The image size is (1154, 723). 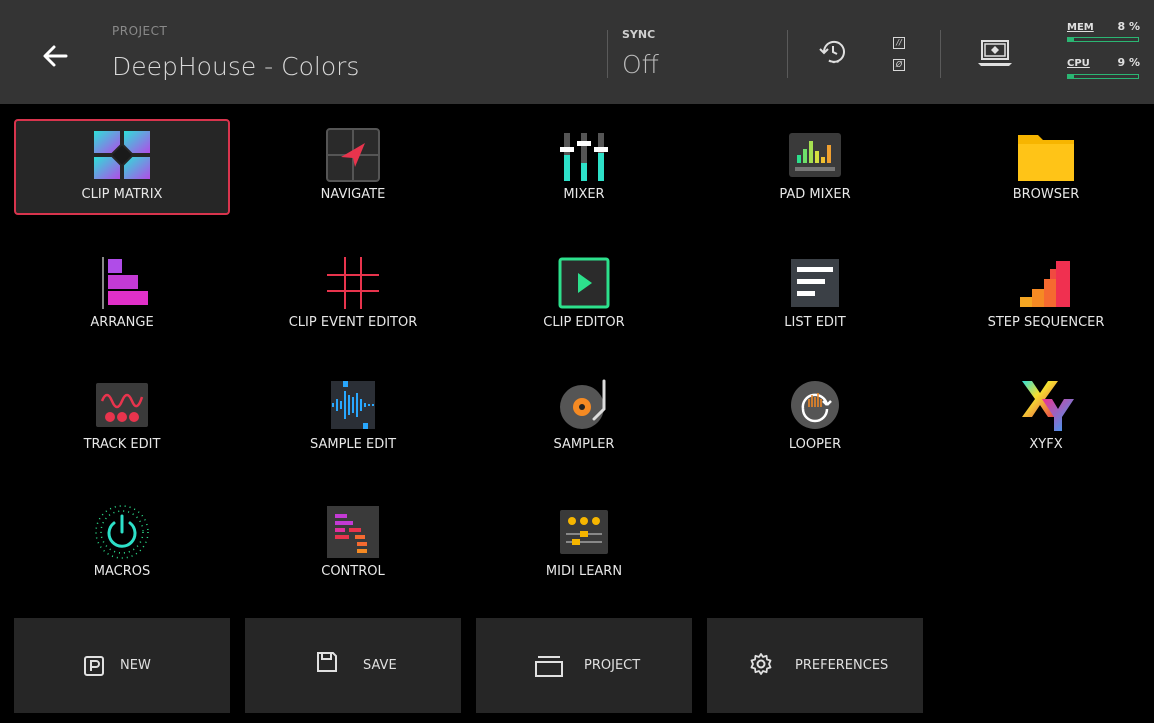 I want to click on project-name: DeepHouse - Colors, so click(x=235, y=66).